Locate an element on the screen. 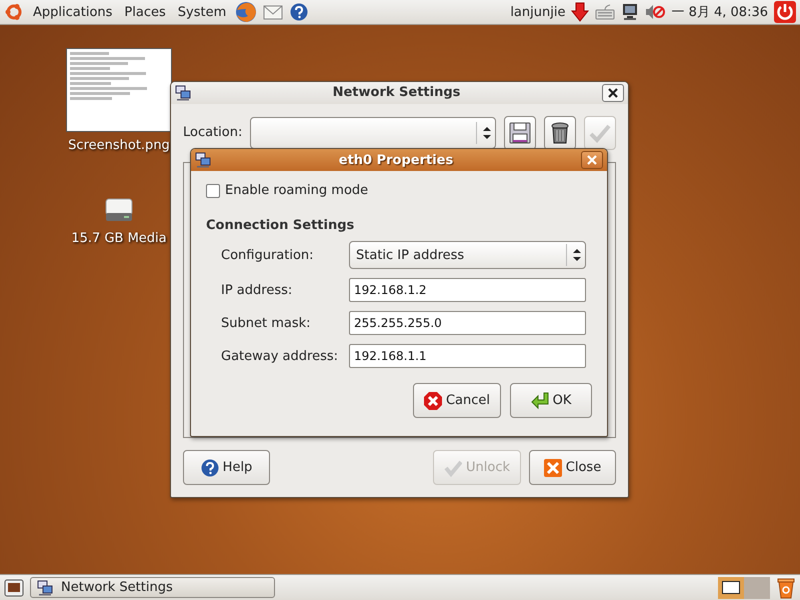  input-field: 255.255.255.0 is located at coordinates (467, 323).